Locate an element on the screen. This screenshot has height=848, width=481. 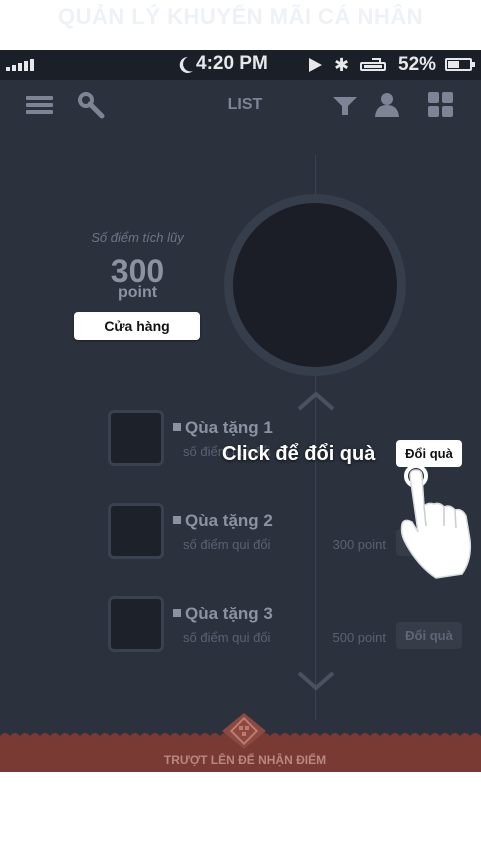
grid-icon is located at coordinates (441, 105).